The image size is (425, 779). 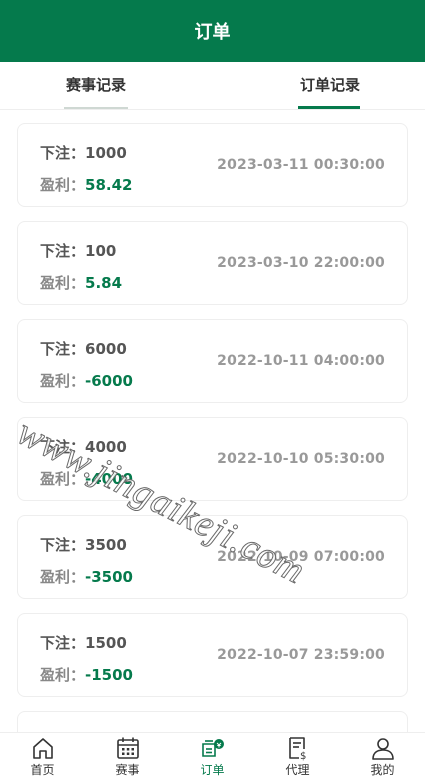 I want to click on profit-row: 盈利：-4000, so click(x=86, y=478).